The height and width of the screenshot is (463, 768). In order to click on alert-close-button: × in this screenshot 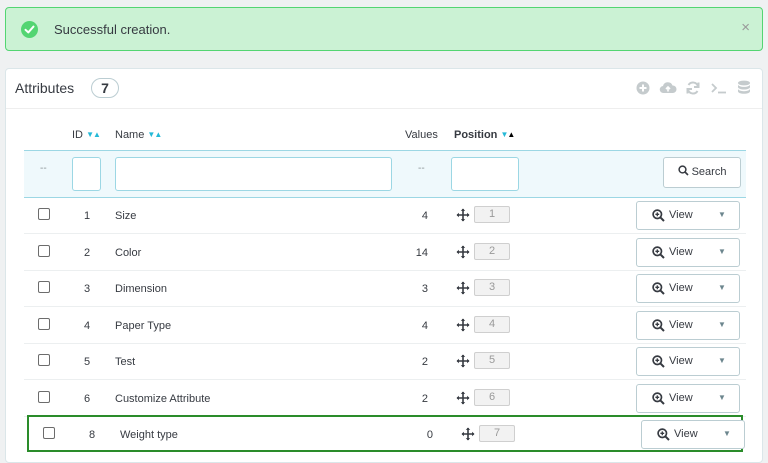, I will do `click(745, 27)`.